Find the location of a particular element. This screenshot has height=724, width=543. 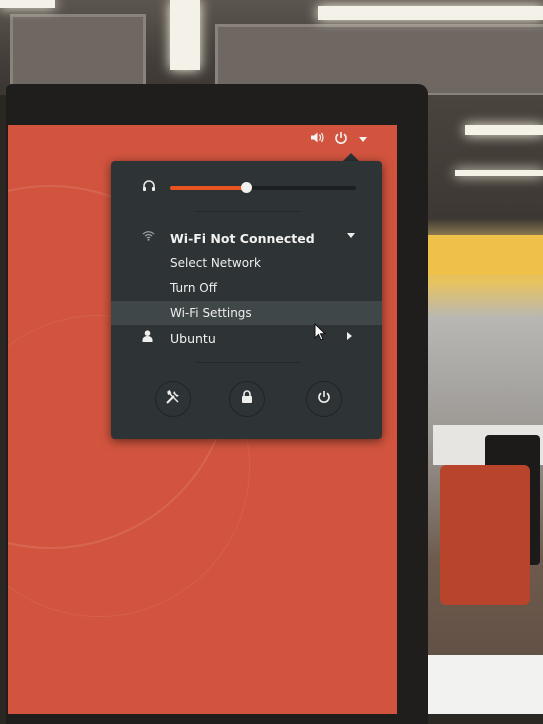

wifi-status-label: Wi-Fi Not Connected is located at coordinates (242, 238).